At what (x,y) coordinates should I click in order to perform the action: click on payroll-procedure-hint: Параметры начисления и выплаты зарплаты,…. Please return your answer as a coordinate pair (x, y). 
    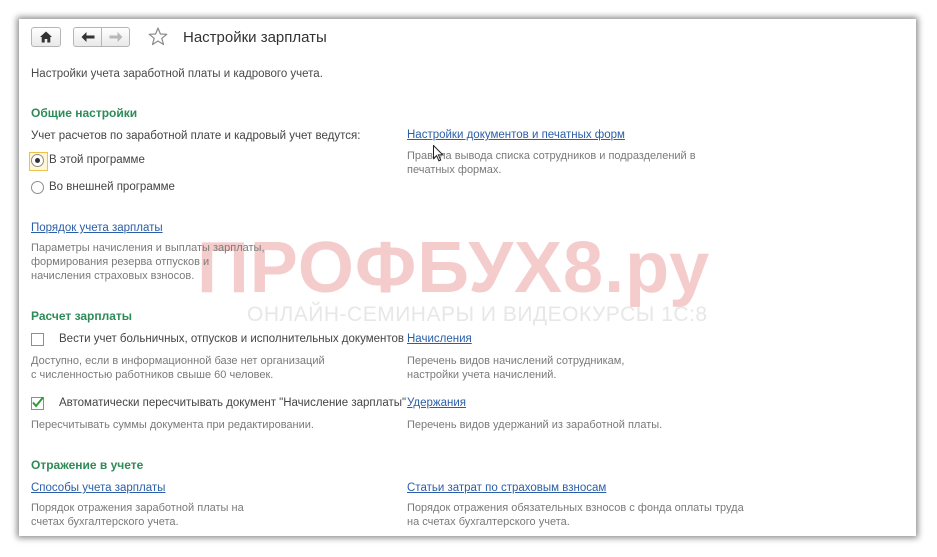
    Looking at the image, I should click on (148, 262).